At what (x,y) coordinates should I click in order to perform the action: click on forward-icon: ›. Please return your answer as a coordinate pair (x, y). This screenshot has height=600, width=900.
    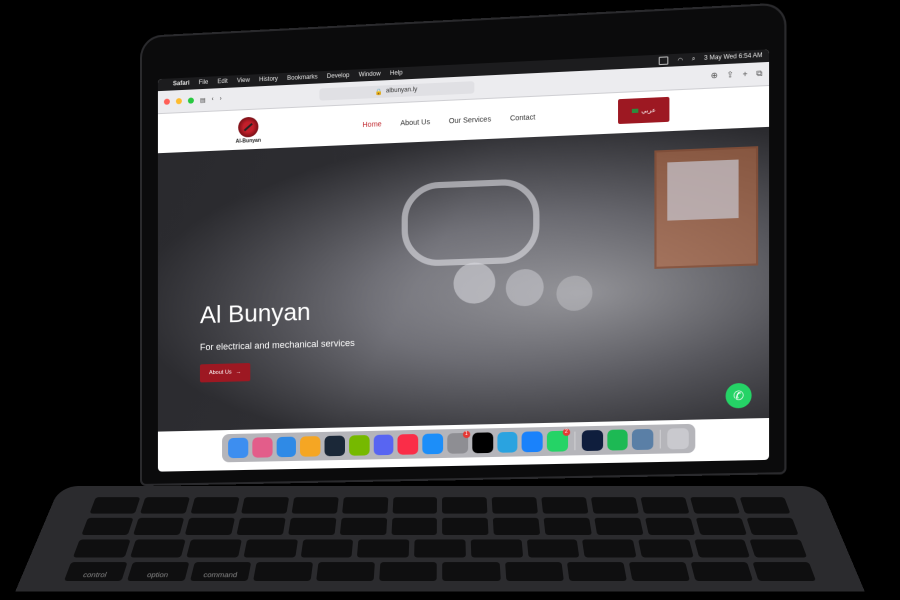
    Looking at the image, I should click on (221, 99).